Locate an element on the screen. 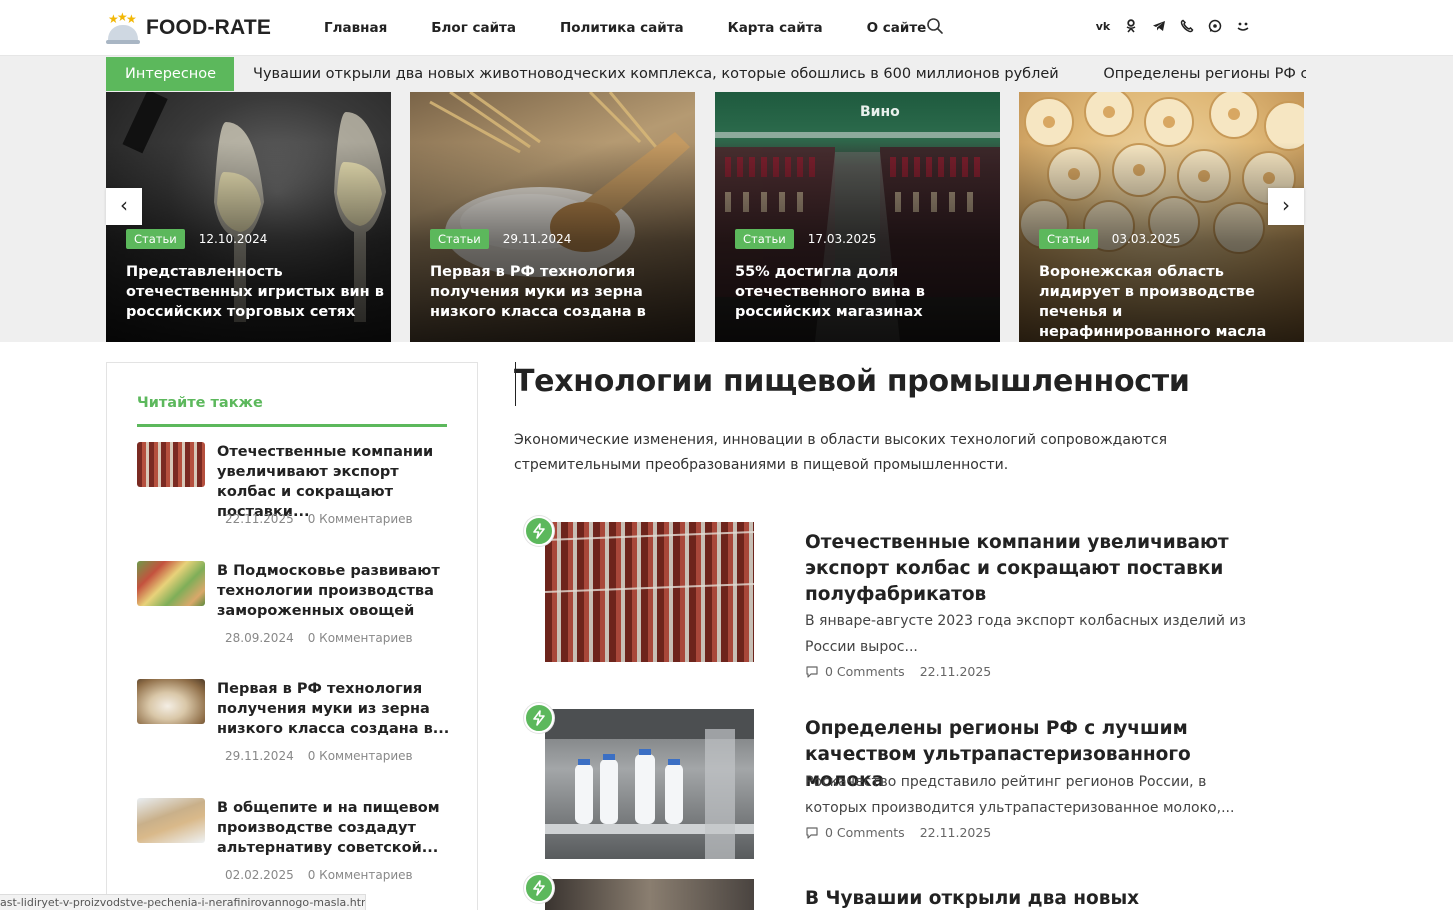  sidebar-item-meta: 02.02.2025 0 Комментариев is located at coordinates (319, 875).